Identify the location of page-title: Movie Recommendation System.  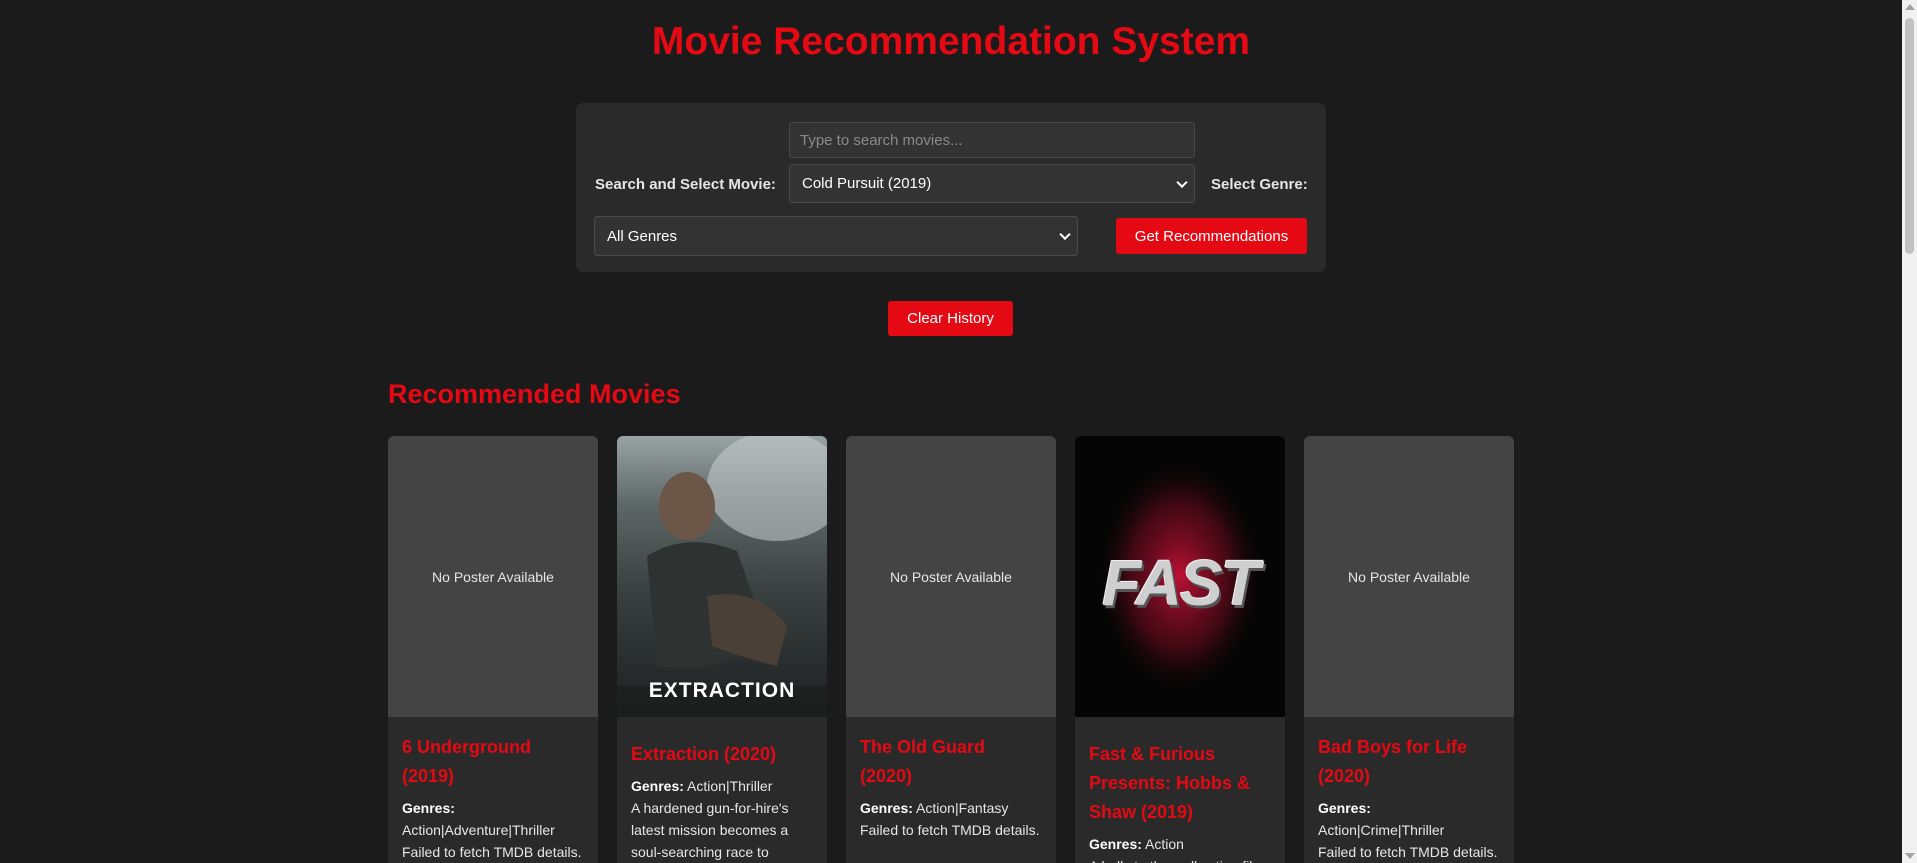
(951, 41).